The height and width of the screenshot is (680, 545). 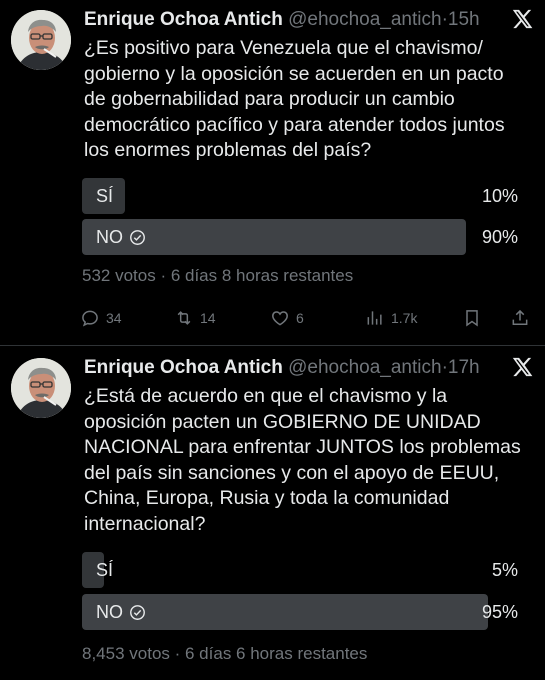 I want to click on poll-summary: 532 votos · 6 días 8 horas restantes, so click(x=218, y=275).